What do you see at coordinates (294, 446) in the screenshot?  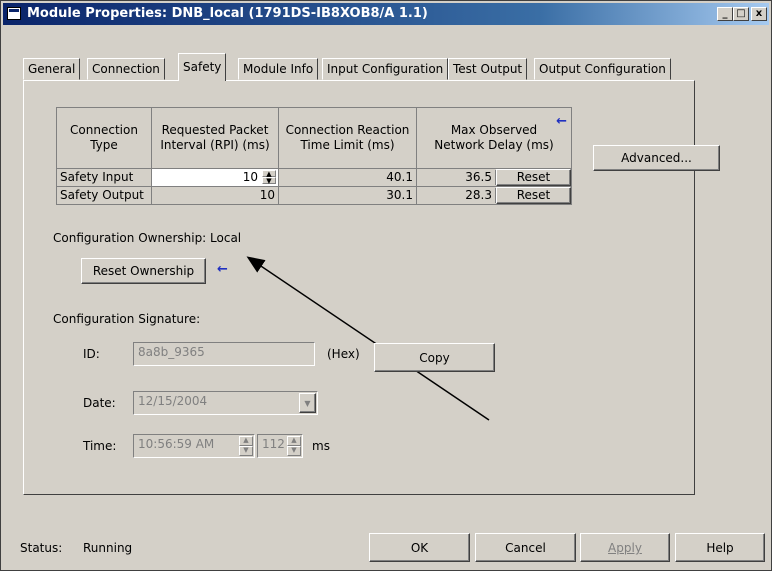 I see `ms-spinner: ▲ ▼` at bounding box center [294, 446].